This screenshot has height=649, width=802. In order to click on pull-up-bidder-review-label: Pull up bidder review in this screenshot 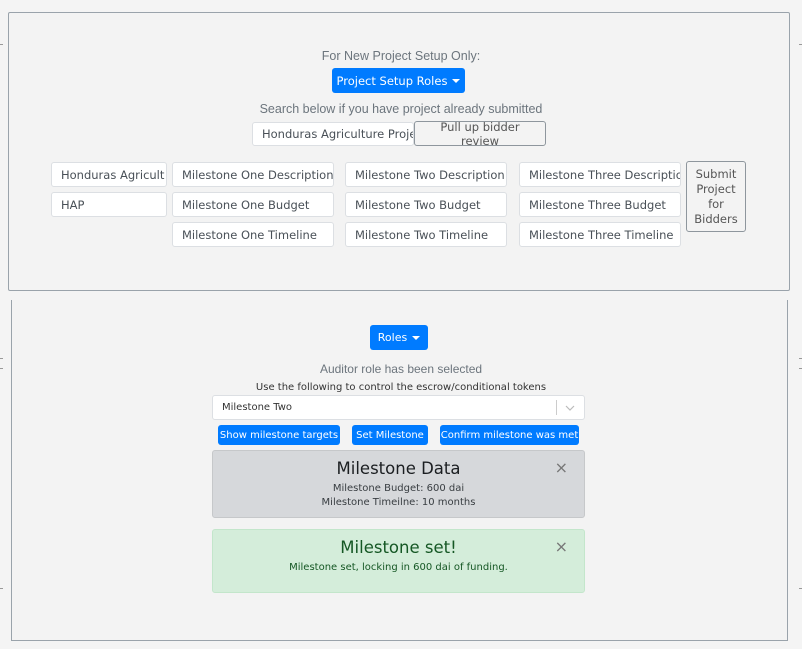, I will do `click(480, 133)`.